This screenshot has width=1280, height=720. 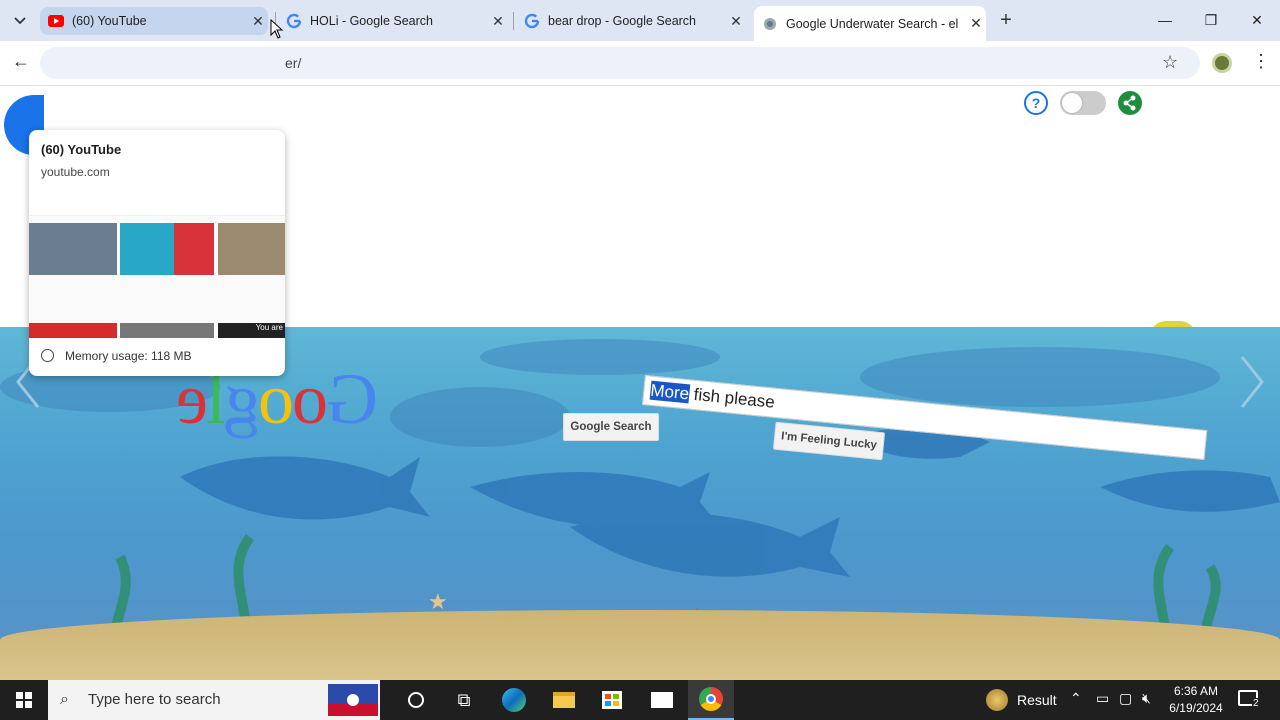 What do you see at coordinates (1130, 103) in the screenshot?
I see `share-icon` at bounding box center [1130, 103].